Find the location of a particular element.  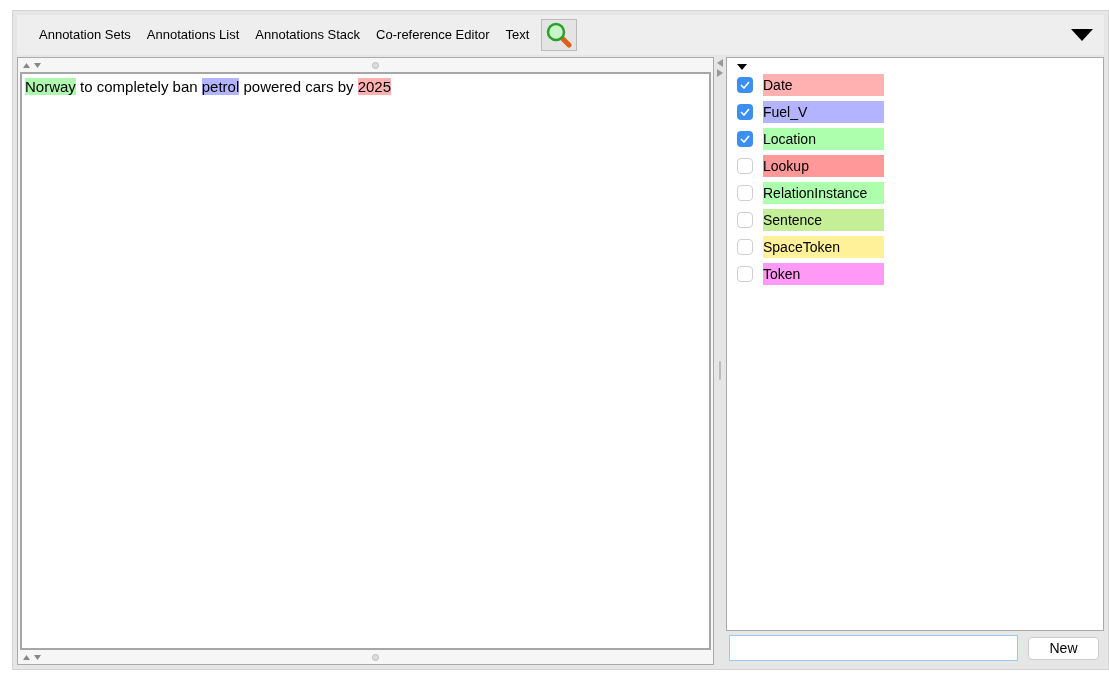

document-text: to completely ban is located at coordinates (139, 86).